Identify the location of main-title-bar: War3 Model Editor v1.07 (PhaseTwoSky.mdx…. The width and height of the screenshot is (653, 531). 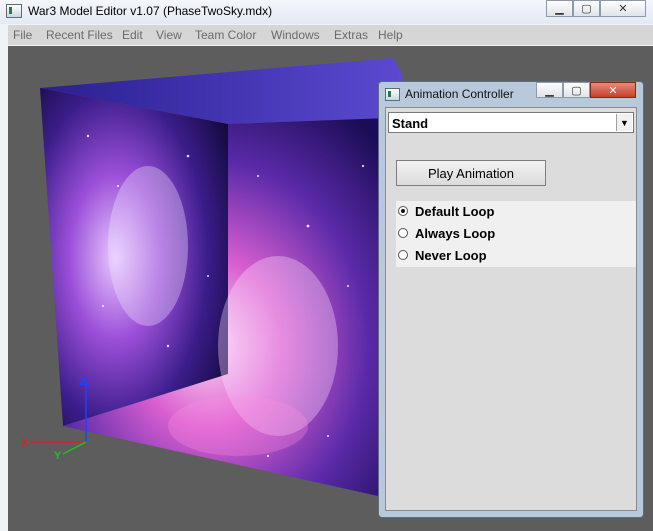
(326, 12).